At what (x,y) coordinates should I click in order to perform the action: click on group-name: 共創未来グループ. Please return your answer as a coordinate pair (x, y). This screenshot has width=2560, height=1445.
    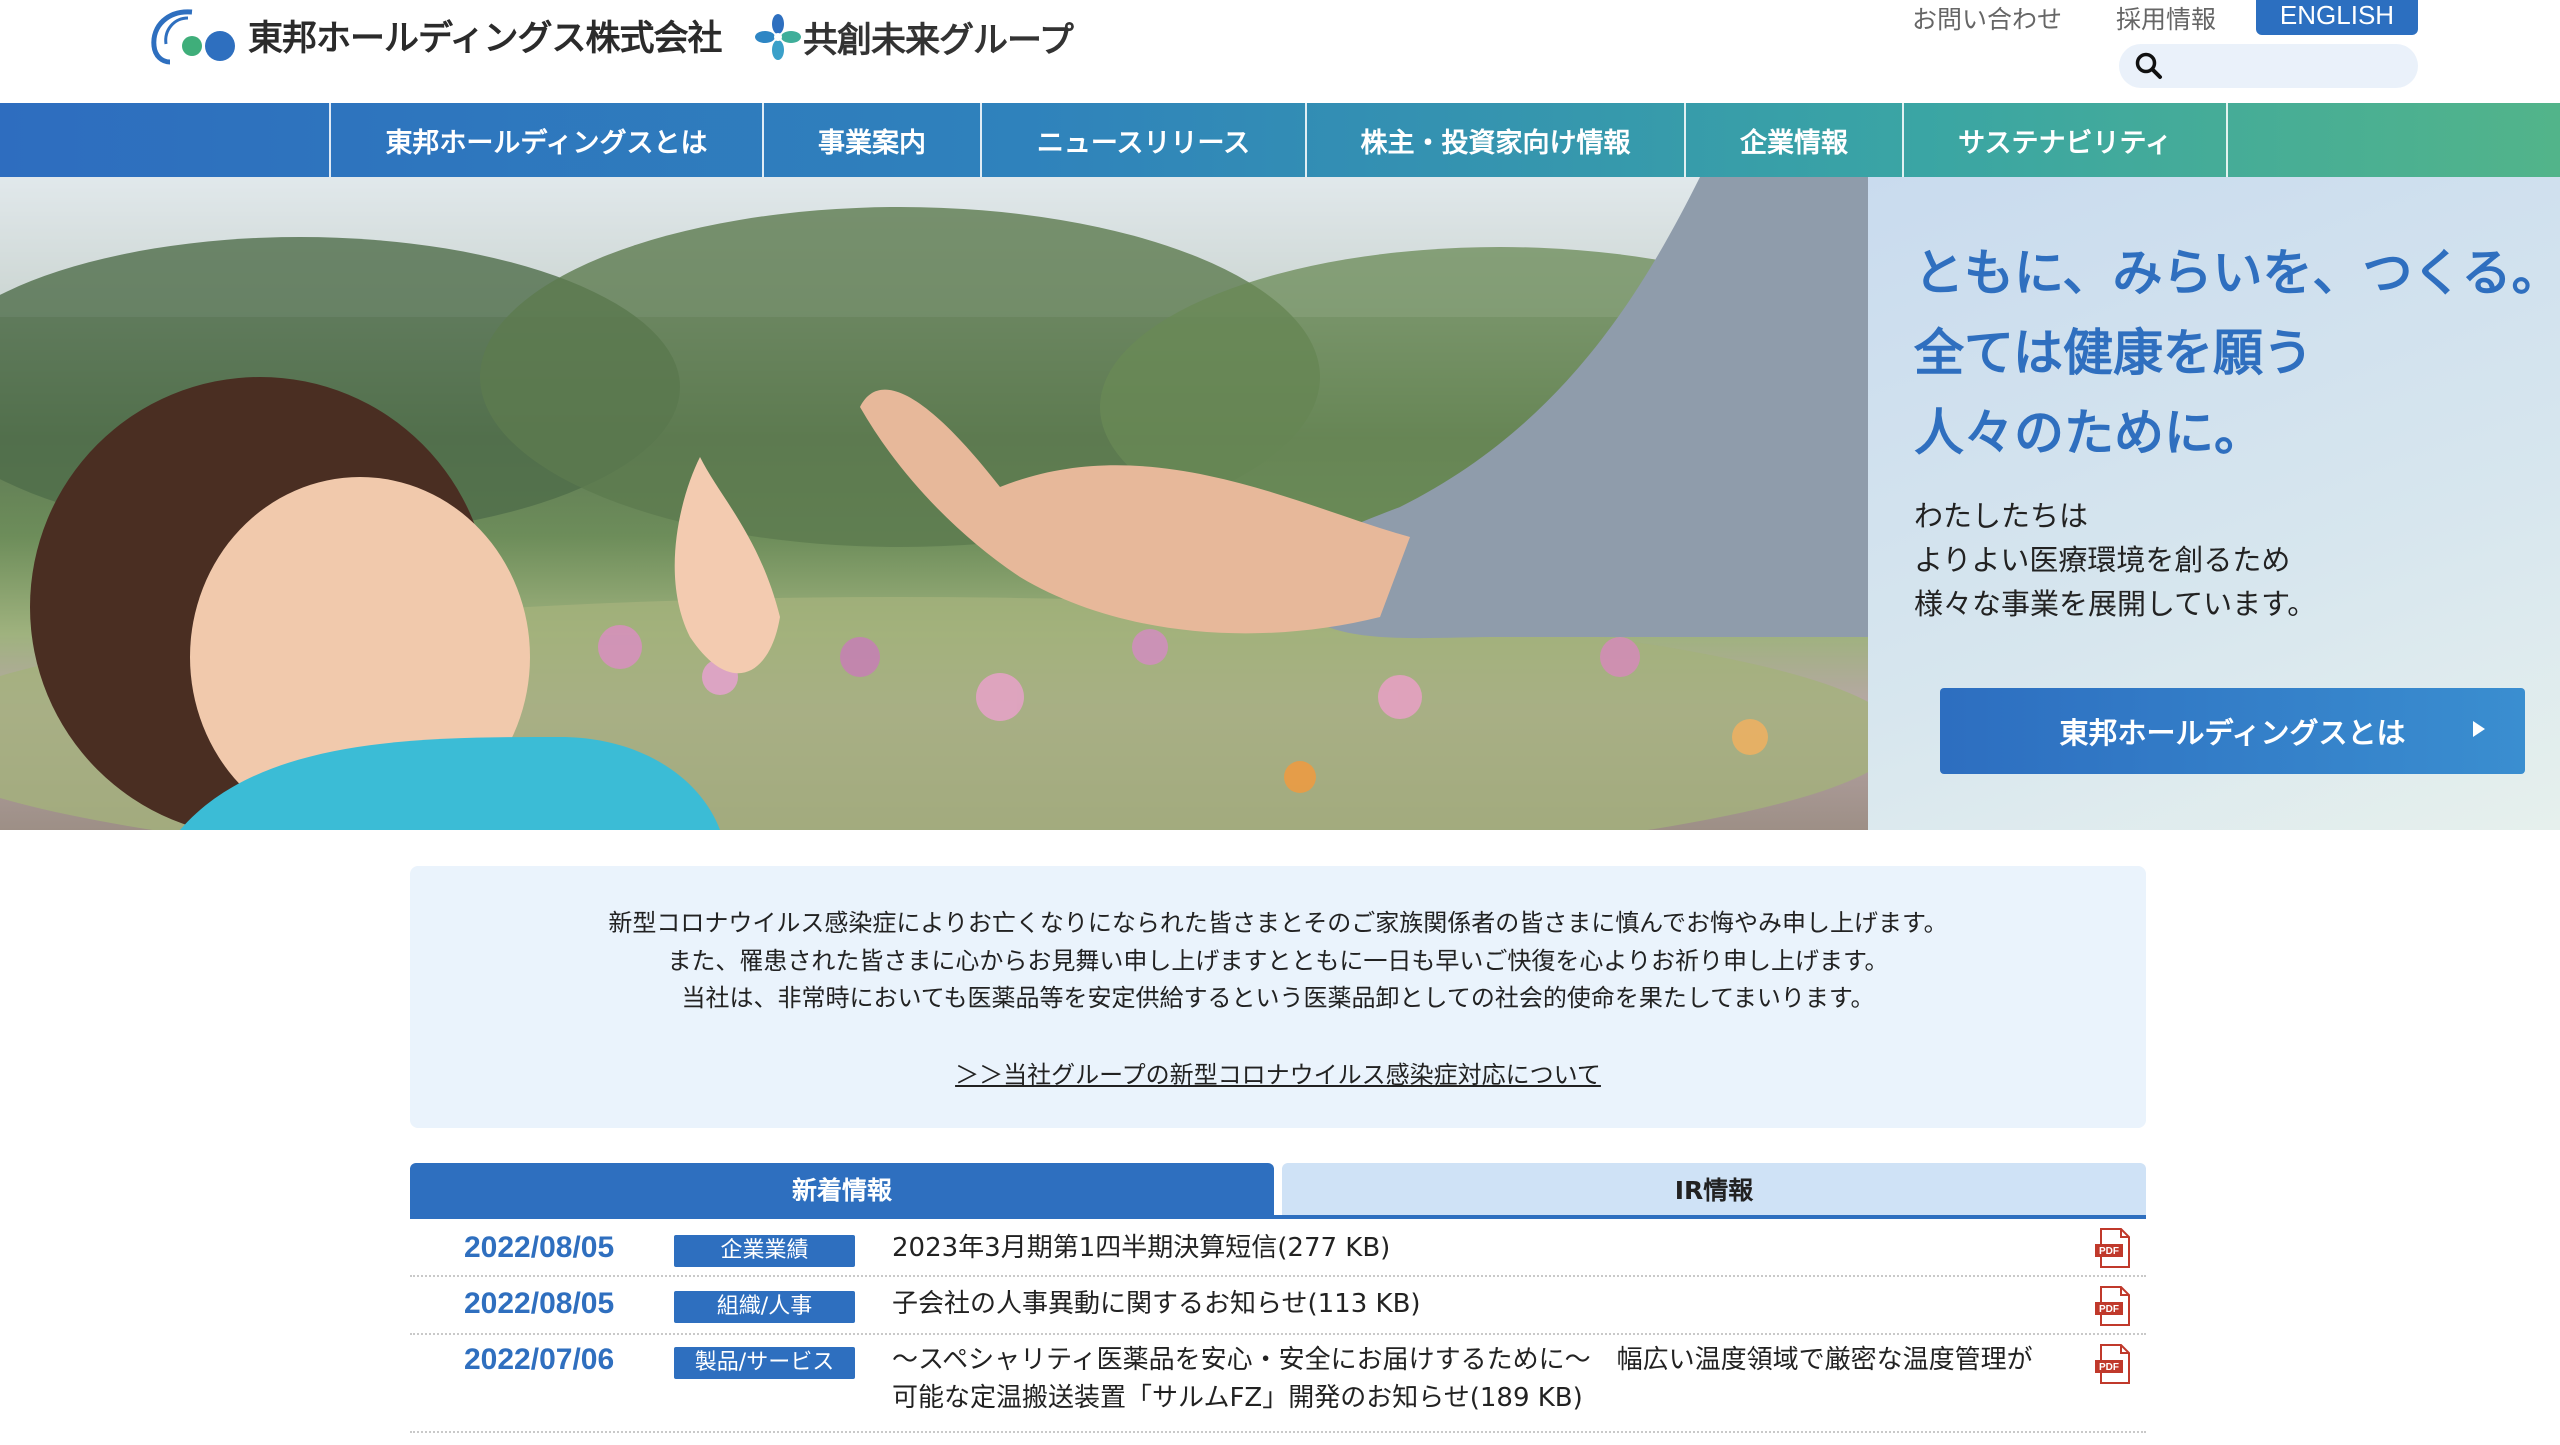
    Looking at the image, I should click on (938, 40).